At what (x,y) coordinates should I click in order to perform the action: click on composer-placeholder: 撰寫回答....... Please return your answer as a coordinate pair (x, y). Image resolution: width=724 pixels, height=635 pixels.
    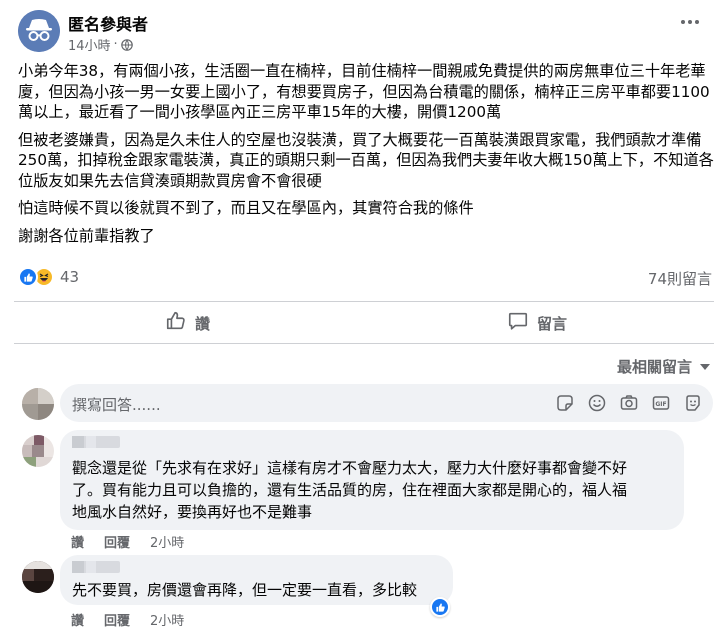
    Looking at the image, I should click on (116, 405).